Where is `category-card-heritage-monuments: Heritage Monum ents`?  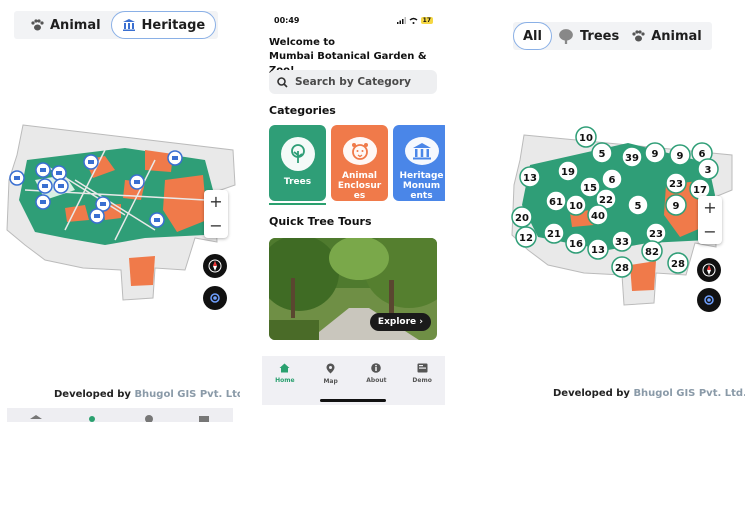 category-card-heritage-monuments: Heritage Monum ents is located at coordinates (419, 163).